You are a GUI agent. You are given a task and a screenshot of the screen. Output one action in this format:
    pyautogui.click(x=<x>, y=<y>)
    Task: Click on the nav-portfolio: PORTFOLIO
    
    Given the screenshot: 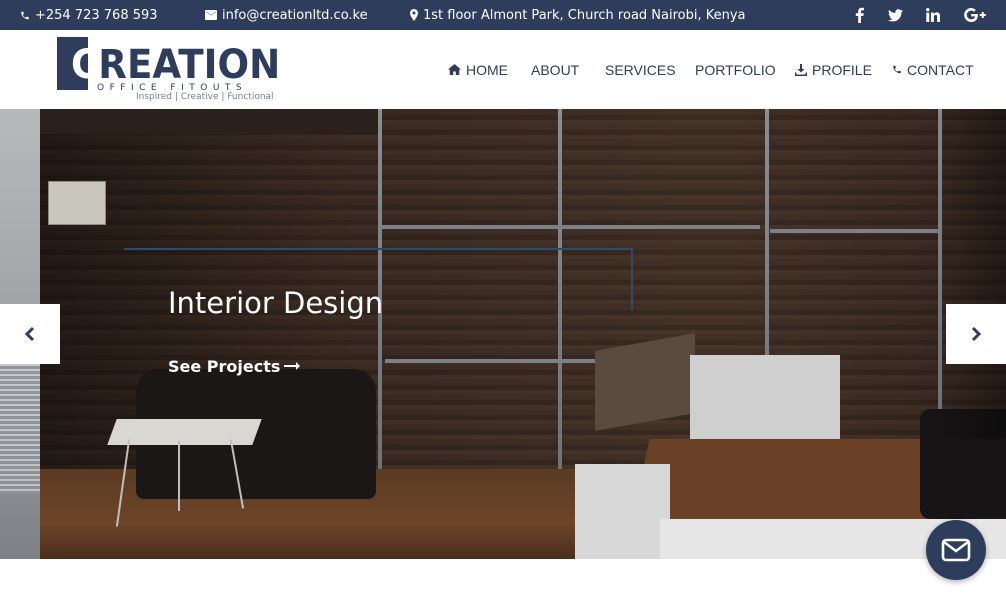 What is the action you would take?
    pyautogui.click(x=735, y=69)
    